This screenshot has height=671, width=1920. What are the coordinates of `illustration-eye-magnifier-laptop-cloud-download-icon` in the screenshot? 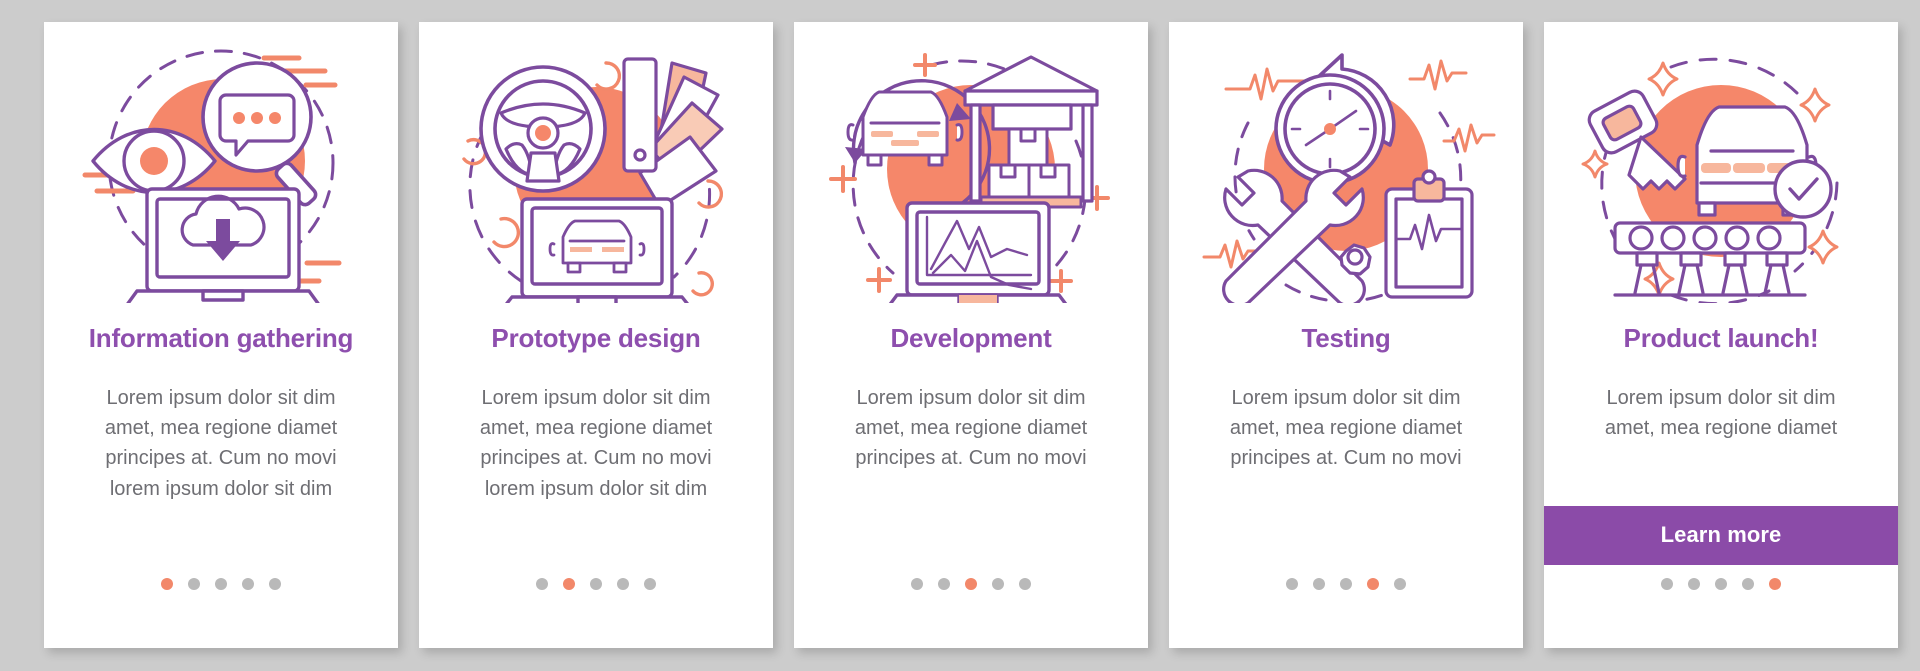 It's located at (221, 172).